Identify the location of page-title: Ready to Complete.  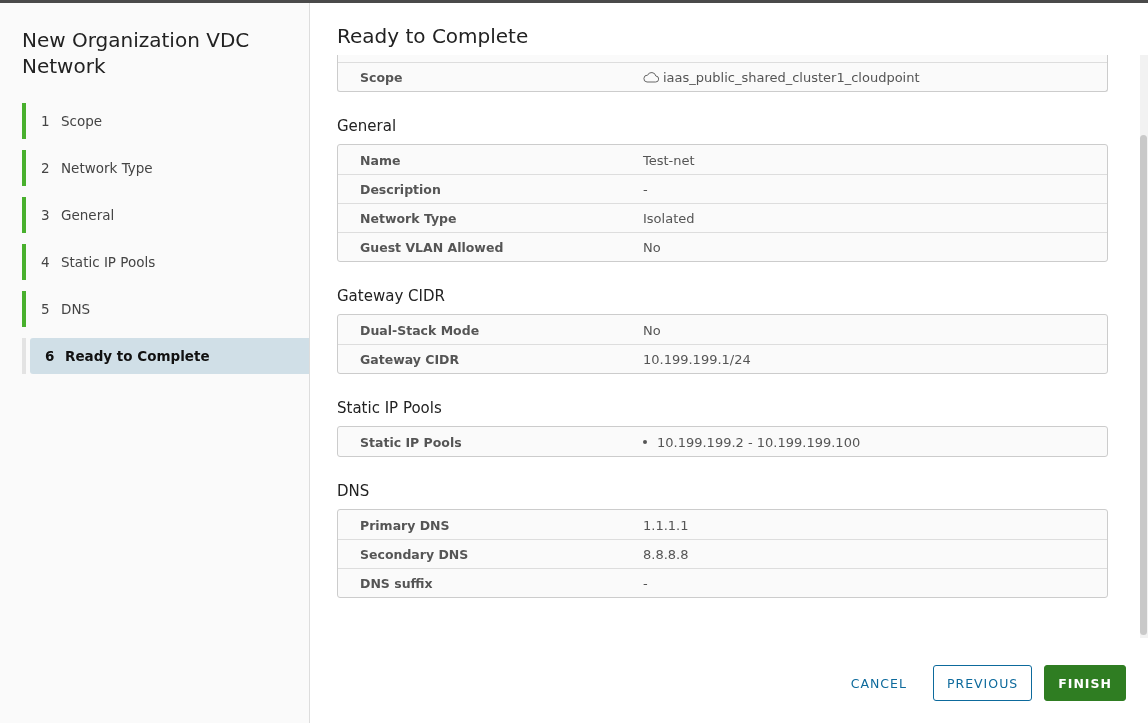
(433, 36).